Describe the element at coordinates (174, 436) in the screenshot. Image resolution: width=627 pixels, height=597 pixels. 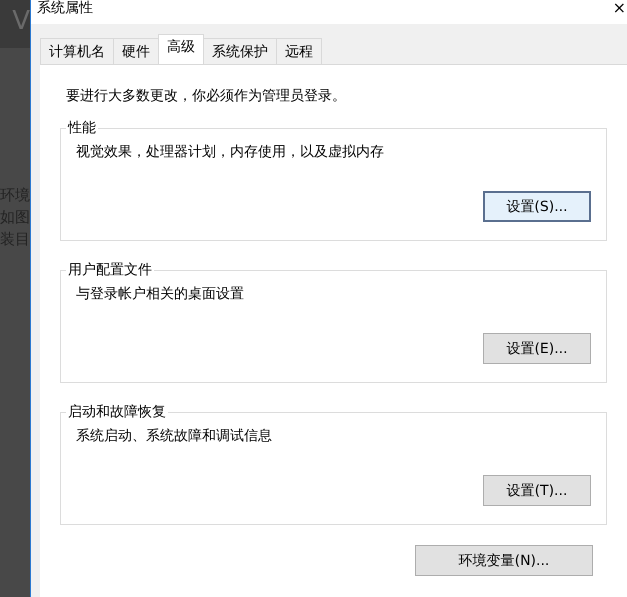
I see `group-description: 系统启动、系统故障和调试信息` at that location.